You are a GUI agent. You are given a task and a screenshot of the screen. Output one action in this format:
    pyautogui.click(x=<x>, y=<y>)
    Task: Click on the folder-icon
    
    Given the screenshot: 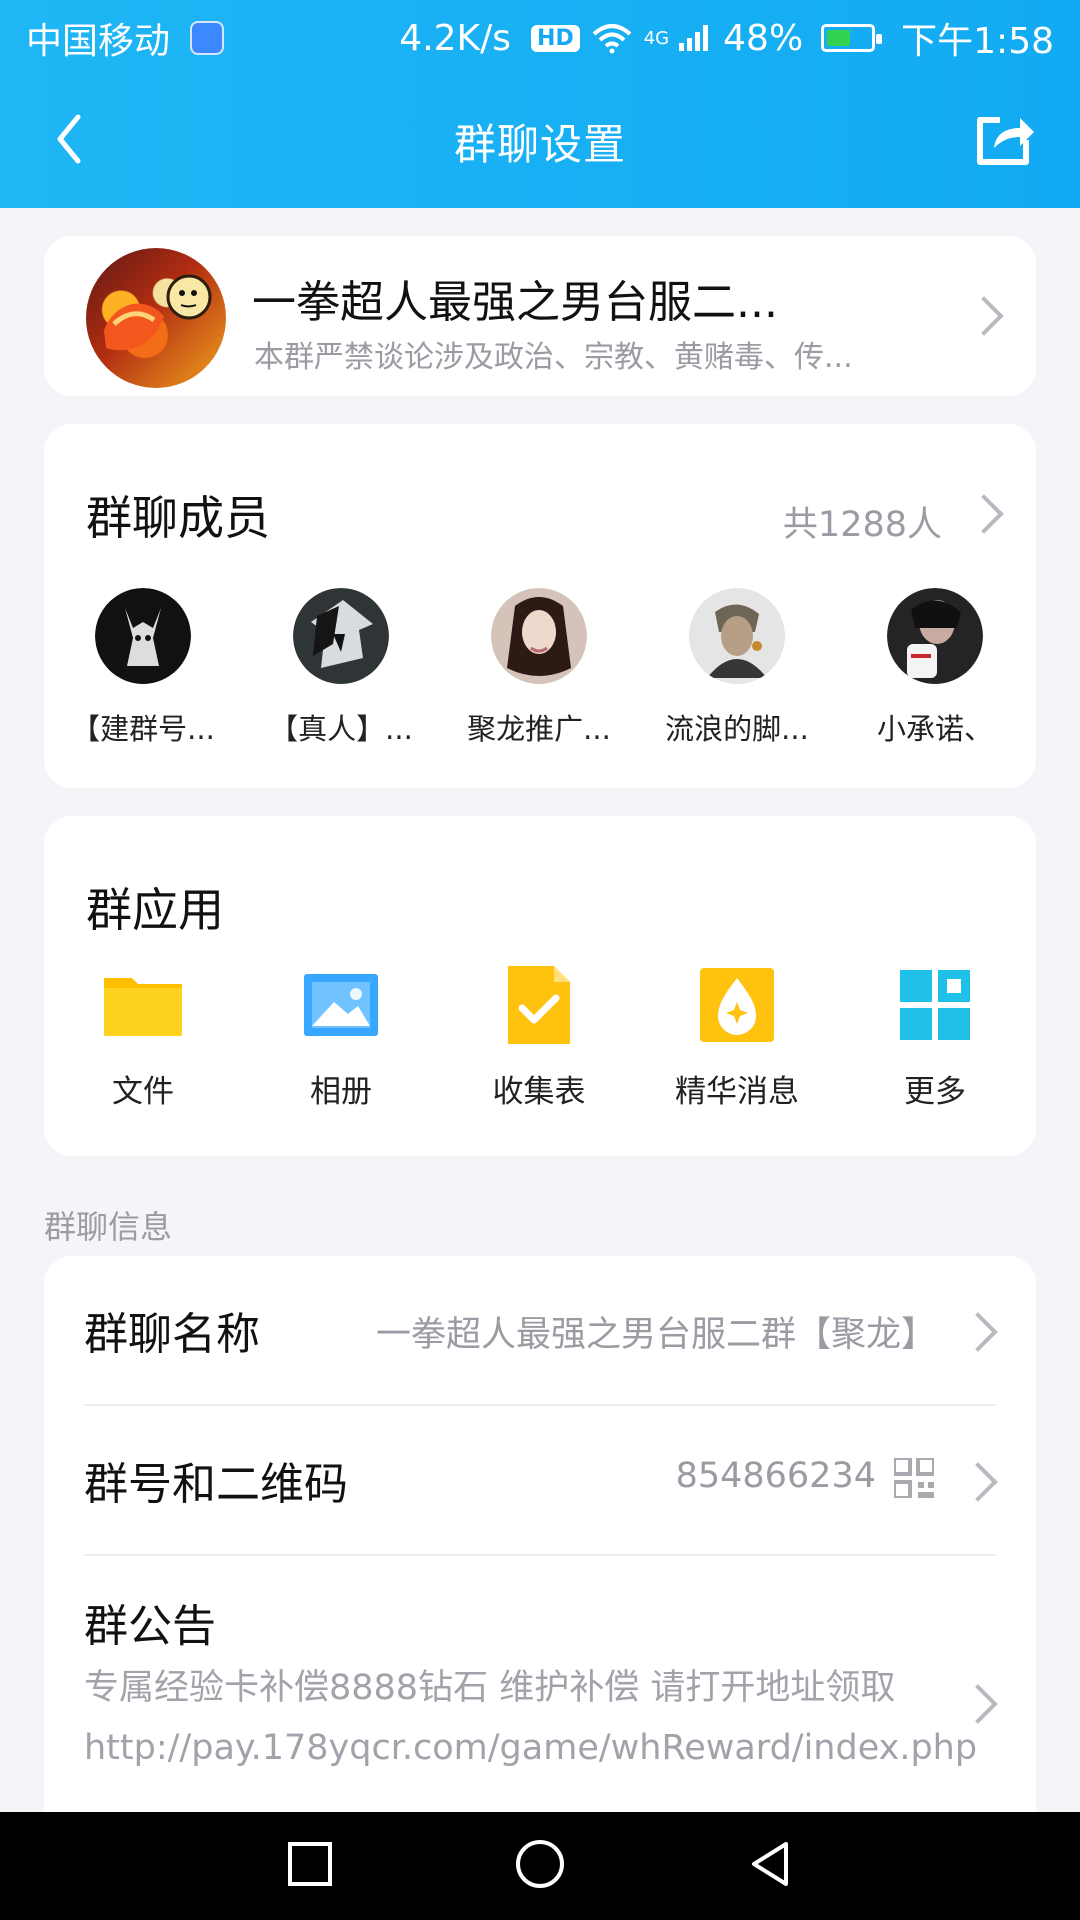 What is the action you would take?
    pyautogui.click(x=143, y=1005)
    